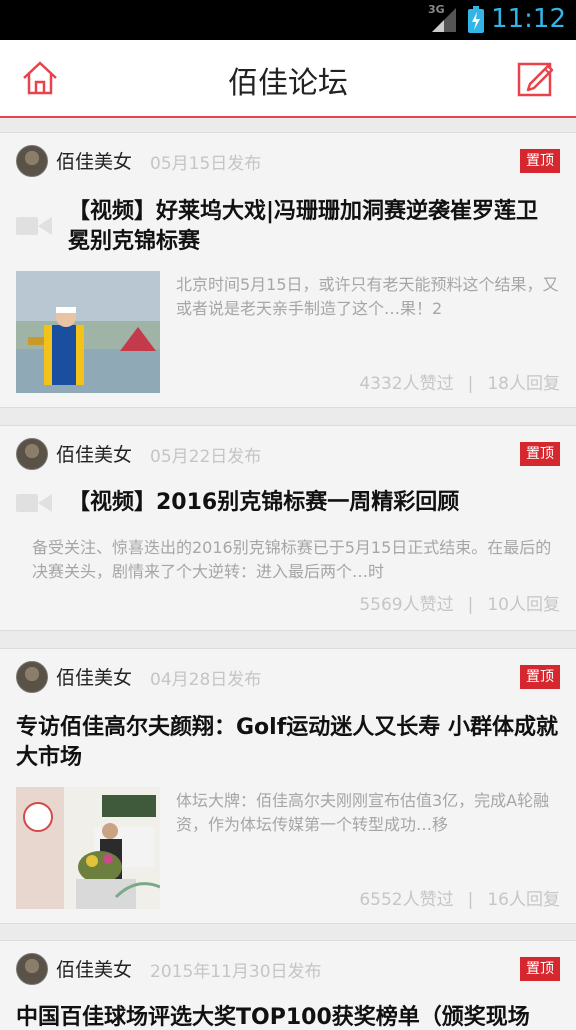 The height and width of the screenshot is (1030, 576). I want to click on post-title: 【视频】2016别克锦标赛一周精彩回顾, so click(314, 503).